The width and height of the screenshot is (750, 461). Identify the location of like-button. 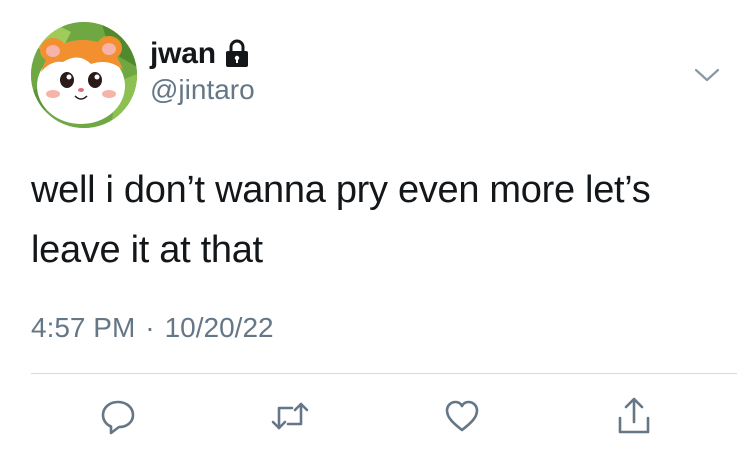
(462, 416).